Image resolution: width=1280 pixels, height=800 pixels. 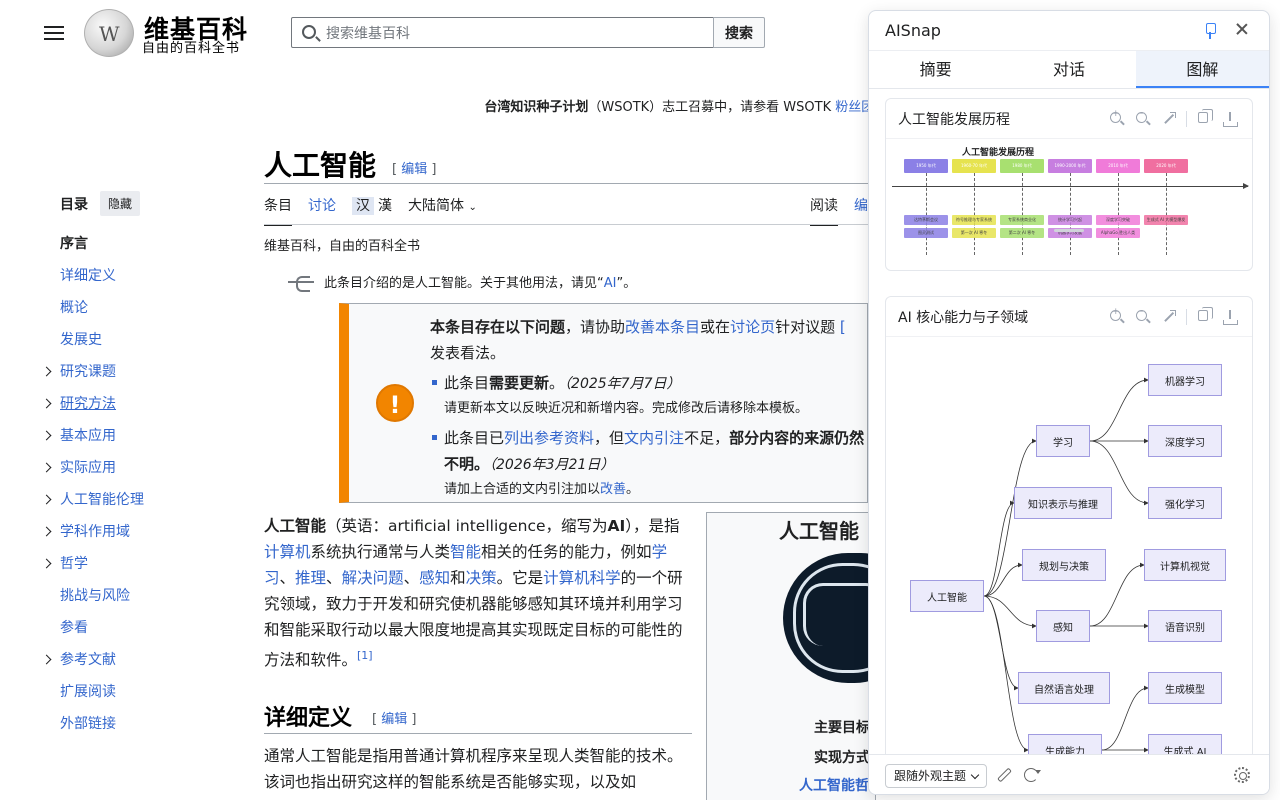 What do you see at coordinates (102, 468) in the screenshot?
I see `toc-item: 实际应用` at bounding box center [102, 468].